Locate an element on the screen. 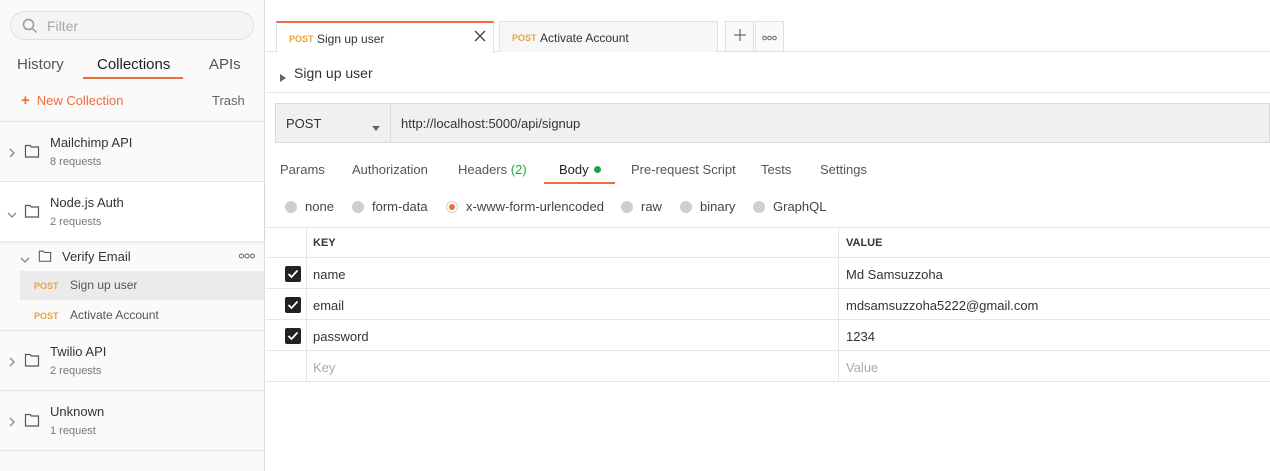 The height and width of the screenshot is (471, 1270). radio-raw: raw is located at coordinates (641, 206).